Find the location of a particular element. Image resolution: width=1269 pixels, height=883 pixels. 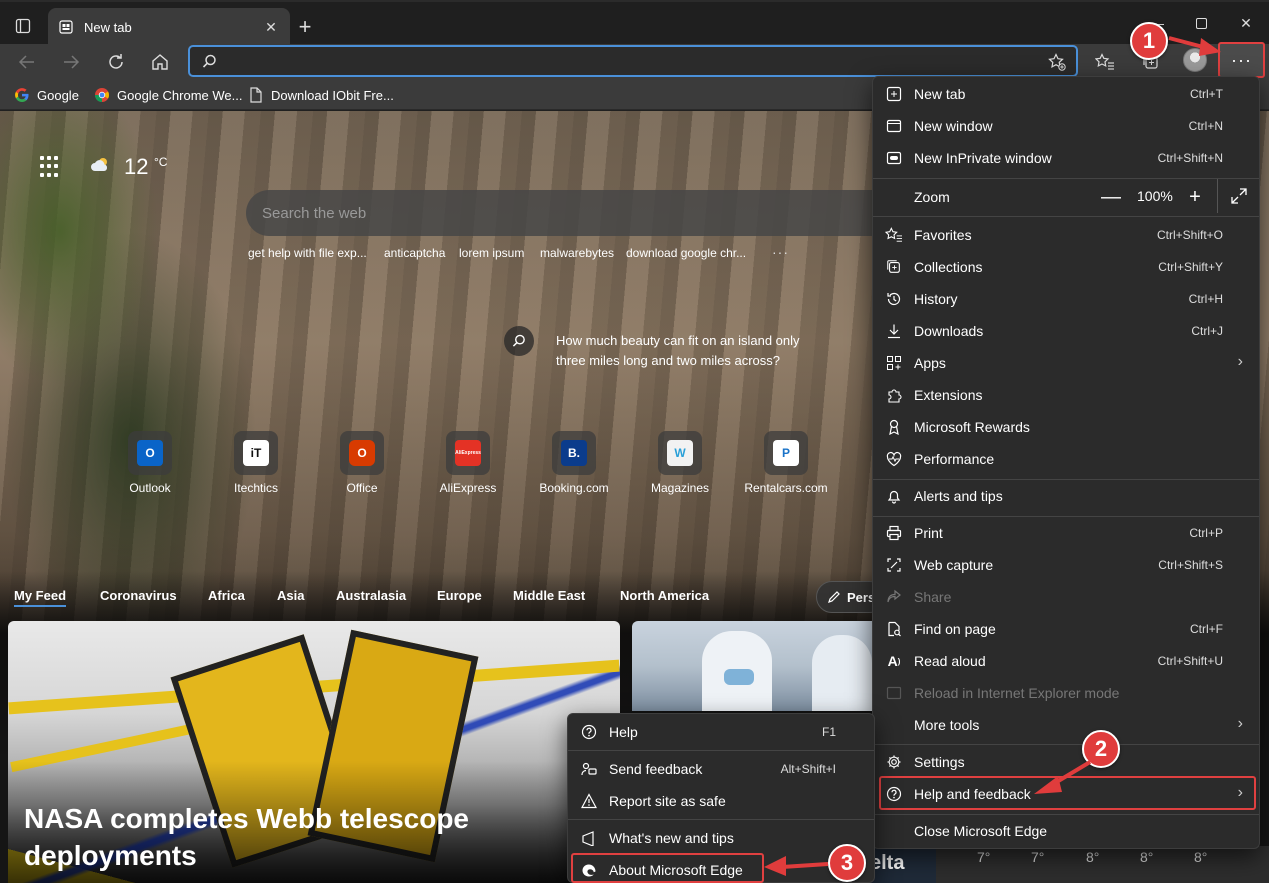

menu-item-apps: Apps › is located at coordinates (1066, 363).